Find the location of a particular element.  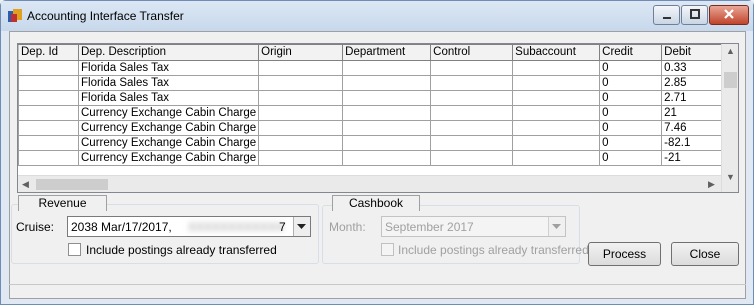

revenue-include-checkbox is located at coordinates (74, 249).